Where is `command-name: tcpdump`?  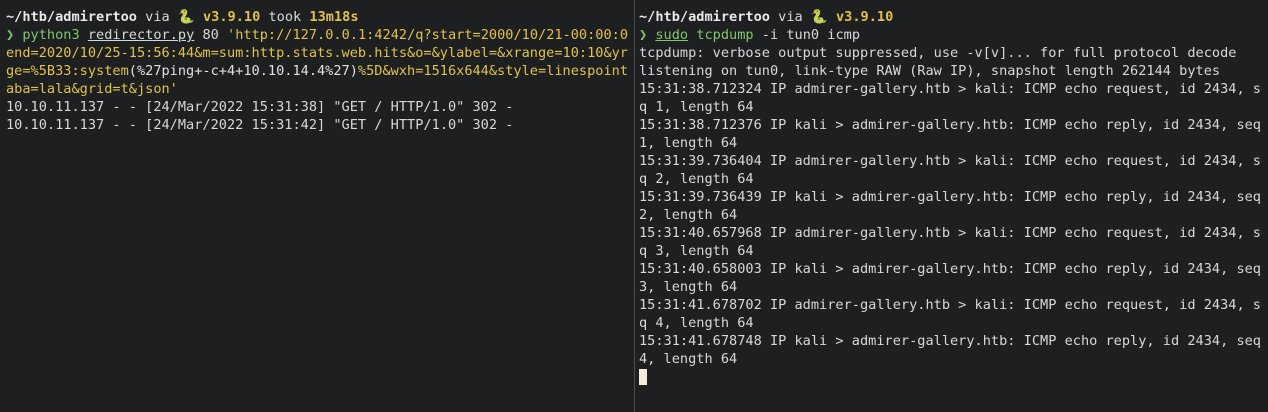
command-name: tcpdump is located at coordinates (725, 35).